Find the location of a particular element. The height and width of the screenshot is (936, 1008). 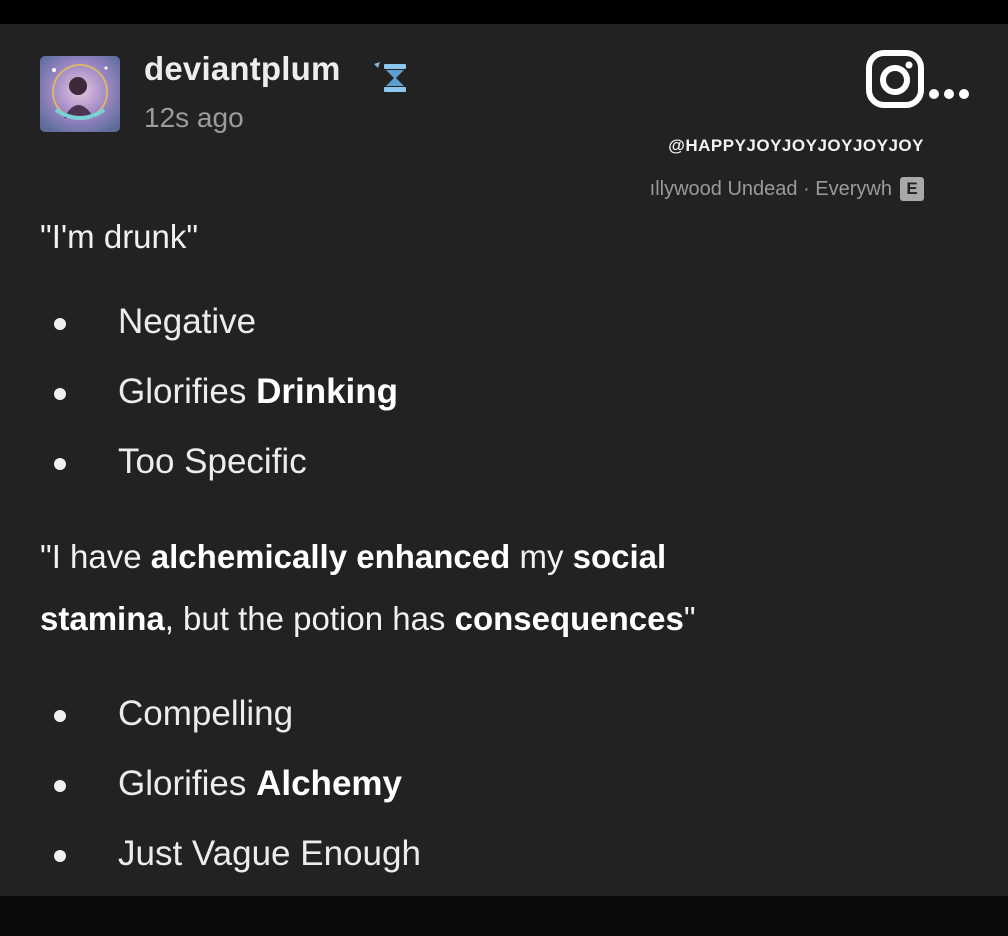

quote-emphasis: stamina is located at coordinates (102, 618).